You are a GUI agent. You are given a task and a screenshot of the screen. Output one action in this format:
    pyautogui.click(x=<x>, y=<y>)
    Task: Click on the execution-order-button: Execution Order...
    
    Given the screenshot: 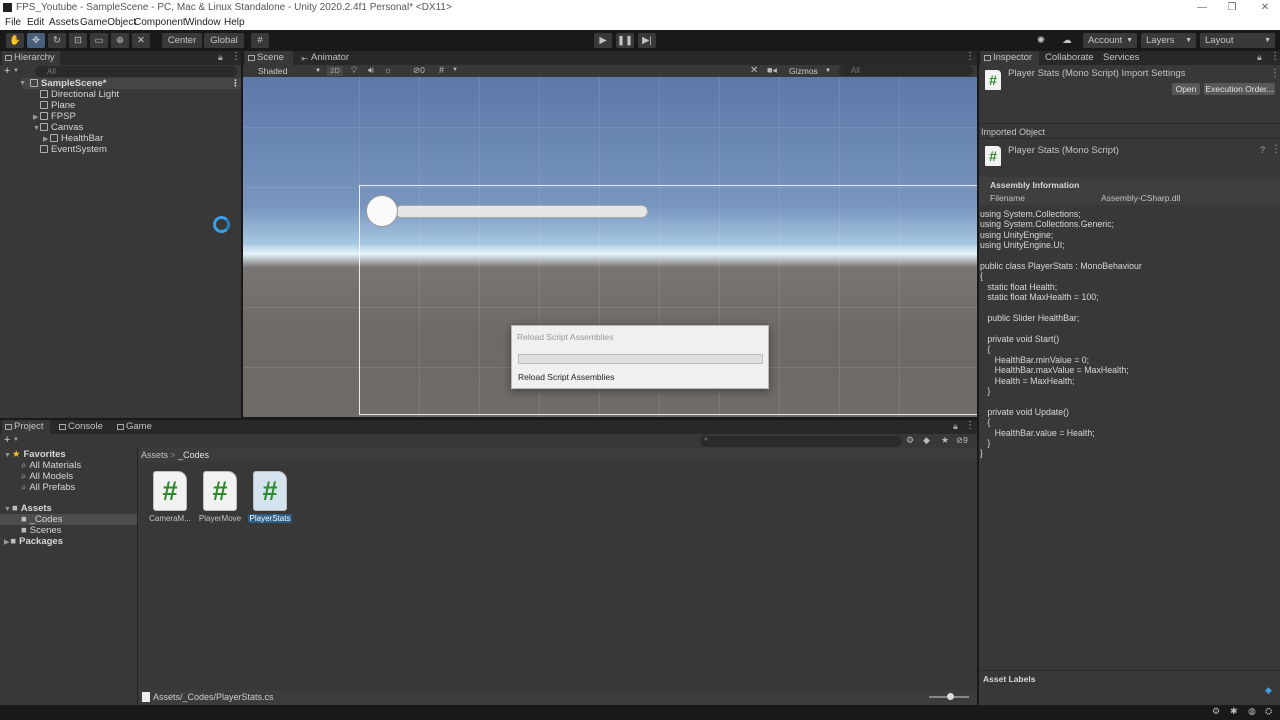 What is the action you would take?
    pyautogui.click(x=1239, y=89)
    